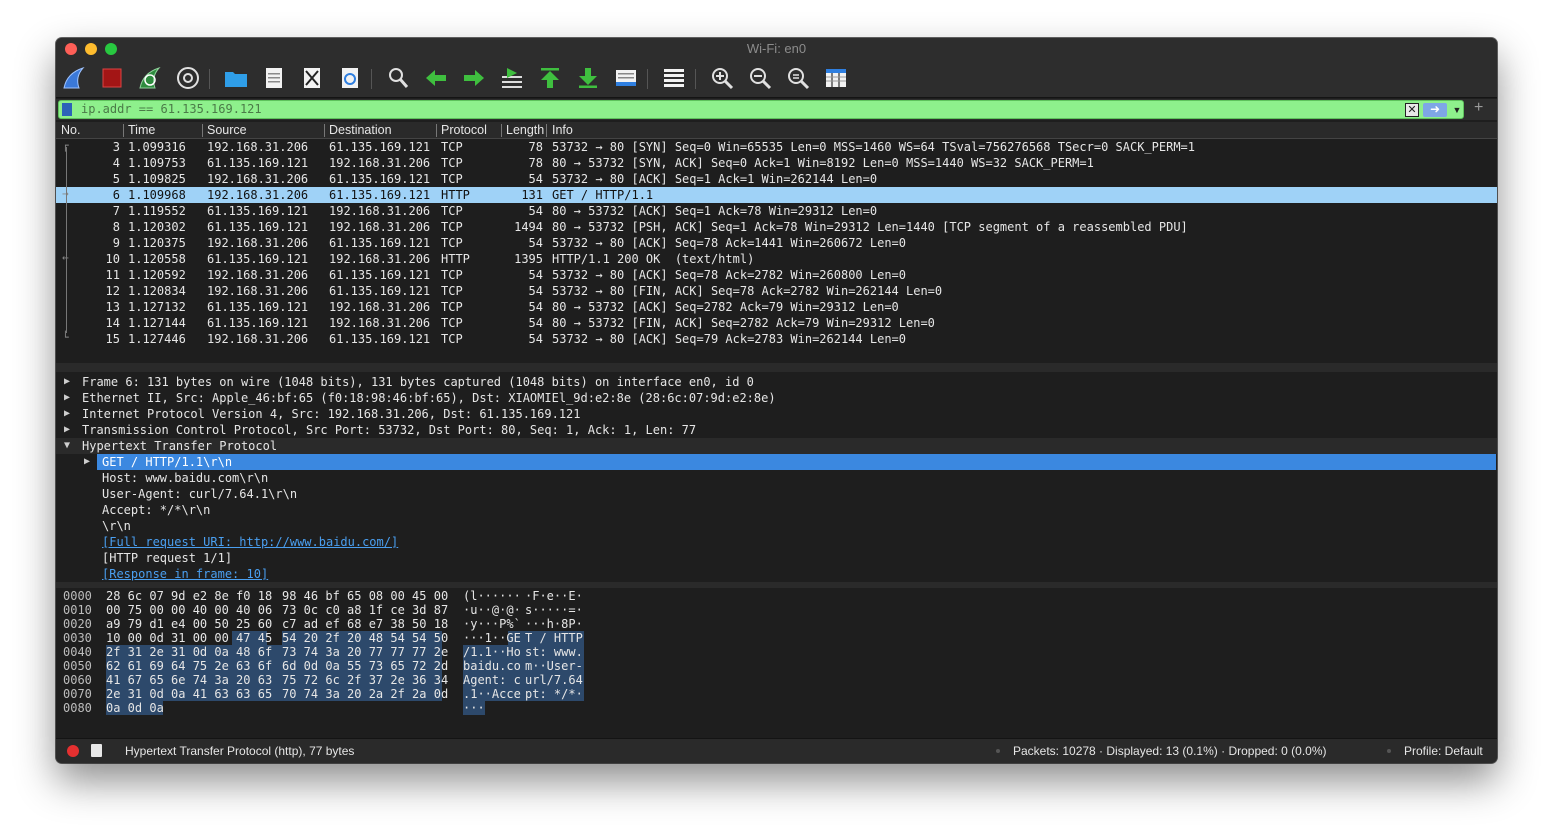 The width and height of the screenshot is (1552, 836). Describe the element at coordinates (436, 78) in the screenshot. I see `go-back-icon` at that location.